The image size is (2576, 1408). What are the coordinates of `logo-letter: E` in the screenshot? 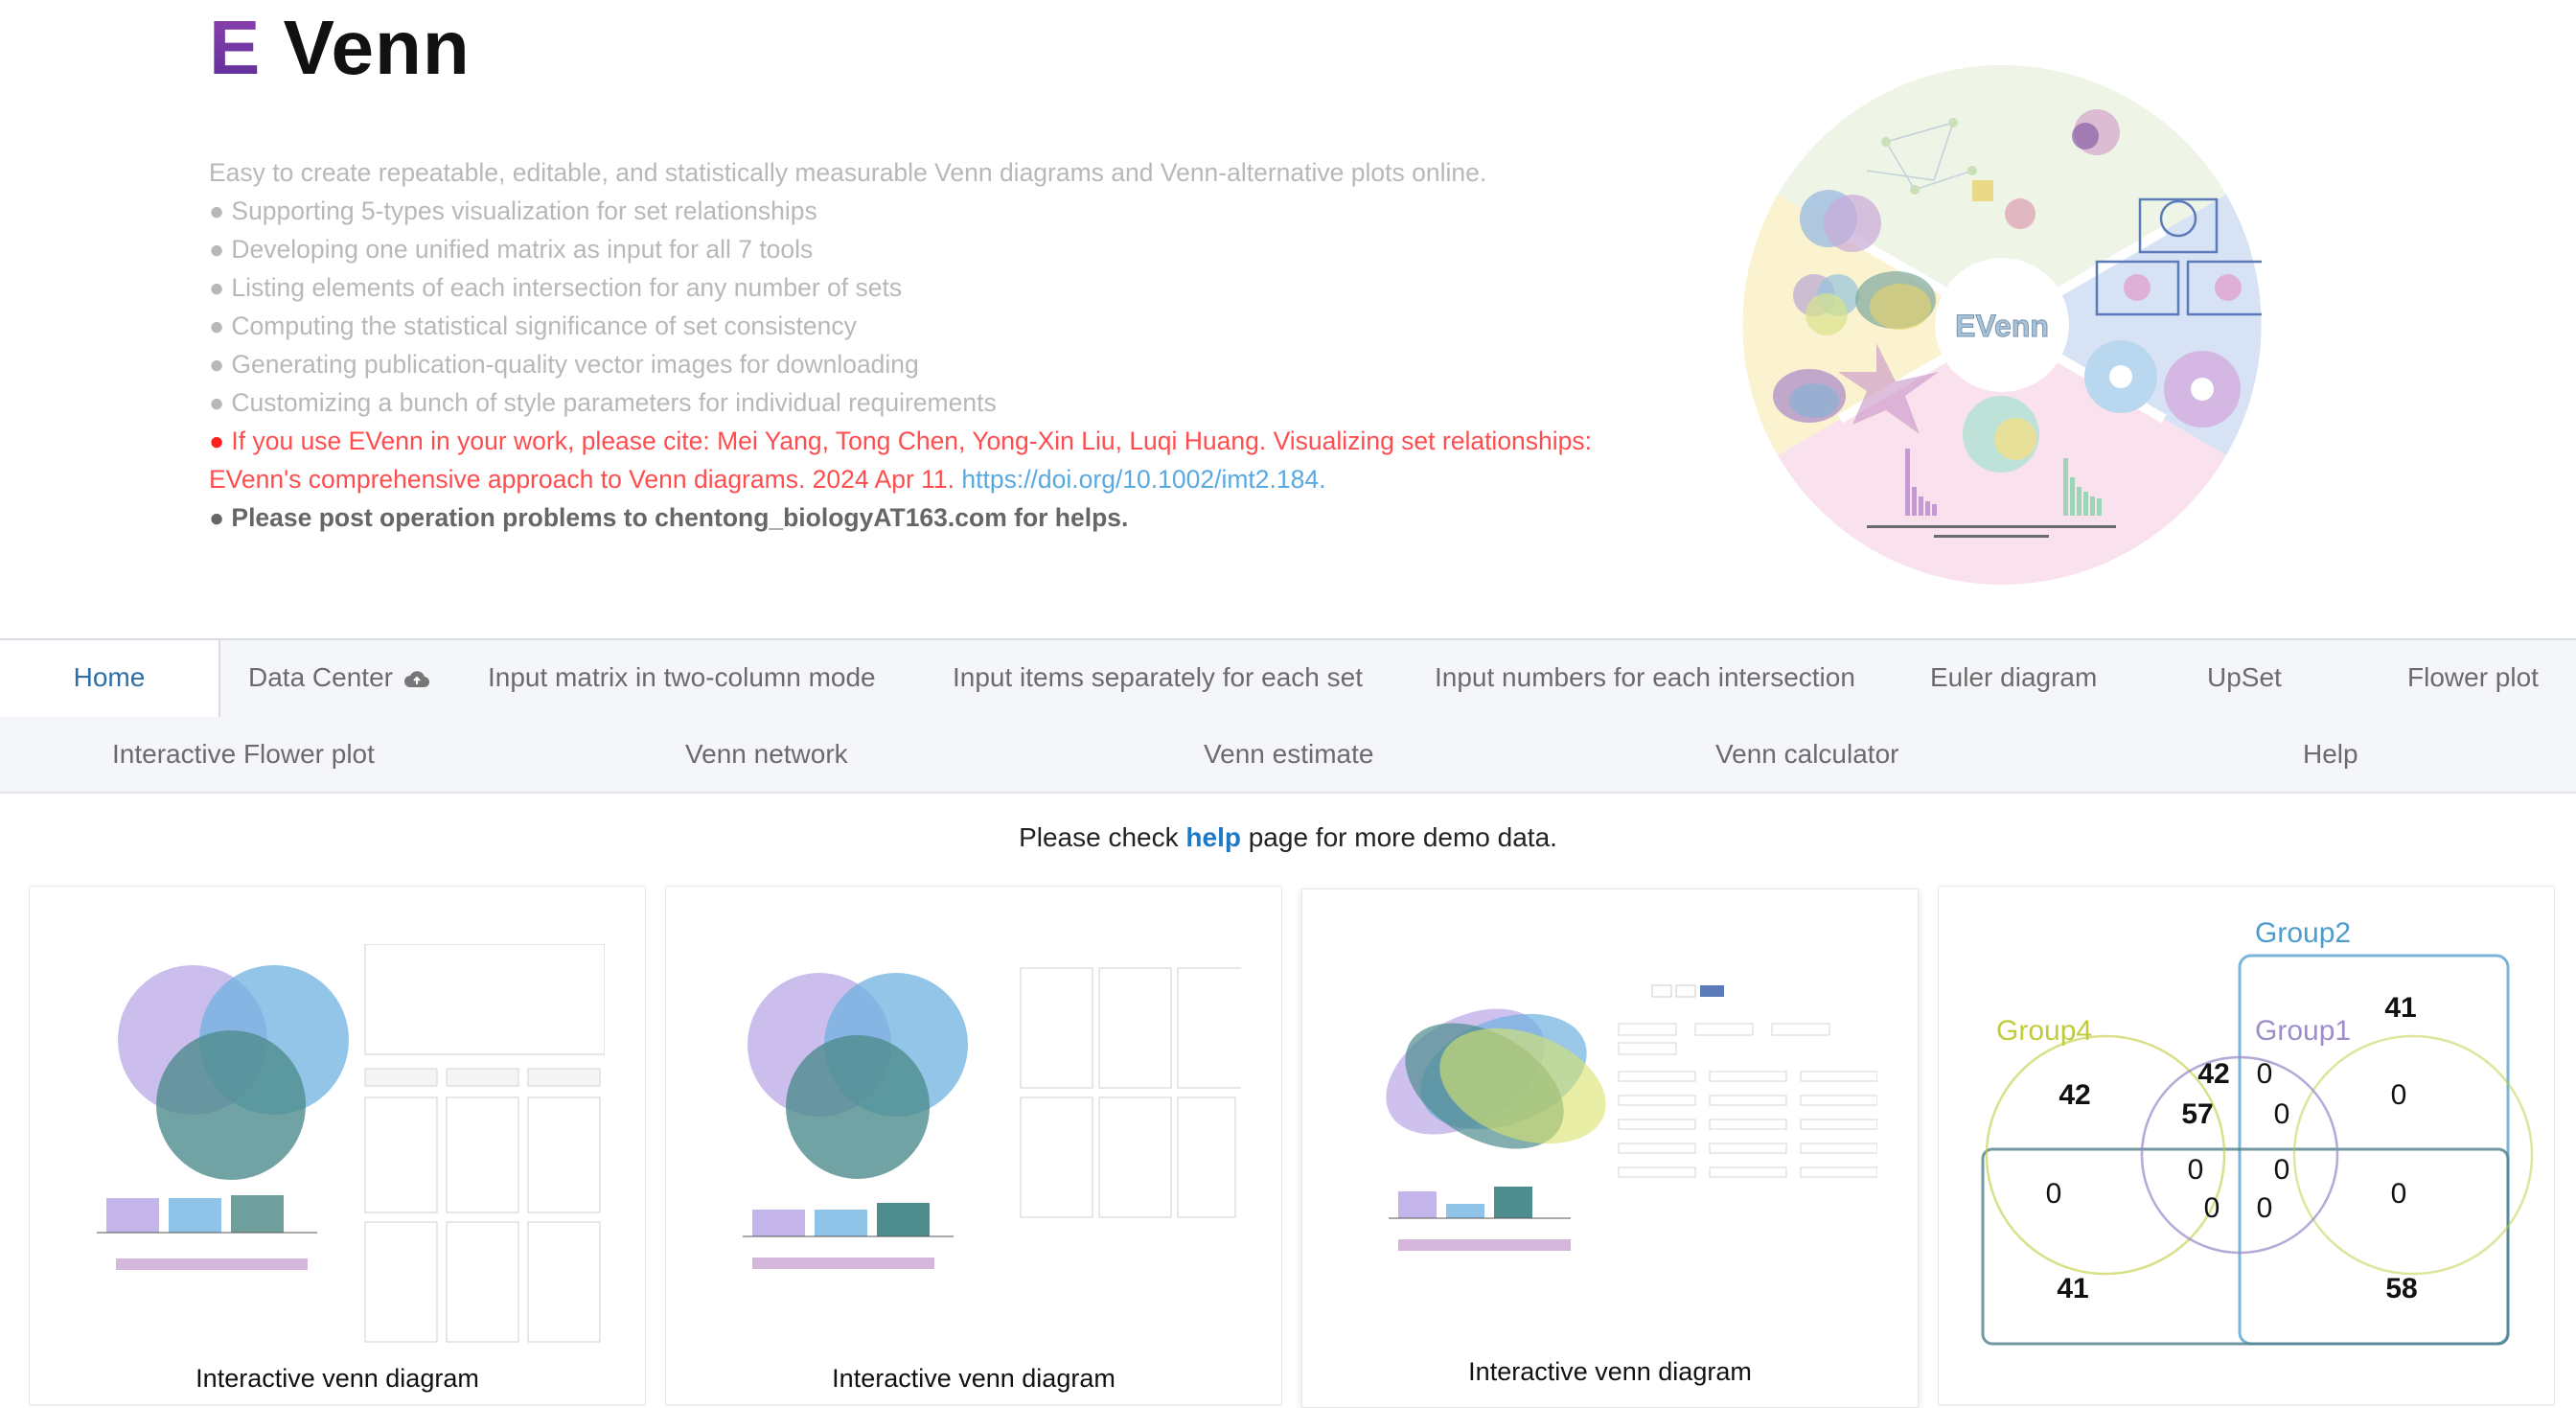 It's located at (235, 47).